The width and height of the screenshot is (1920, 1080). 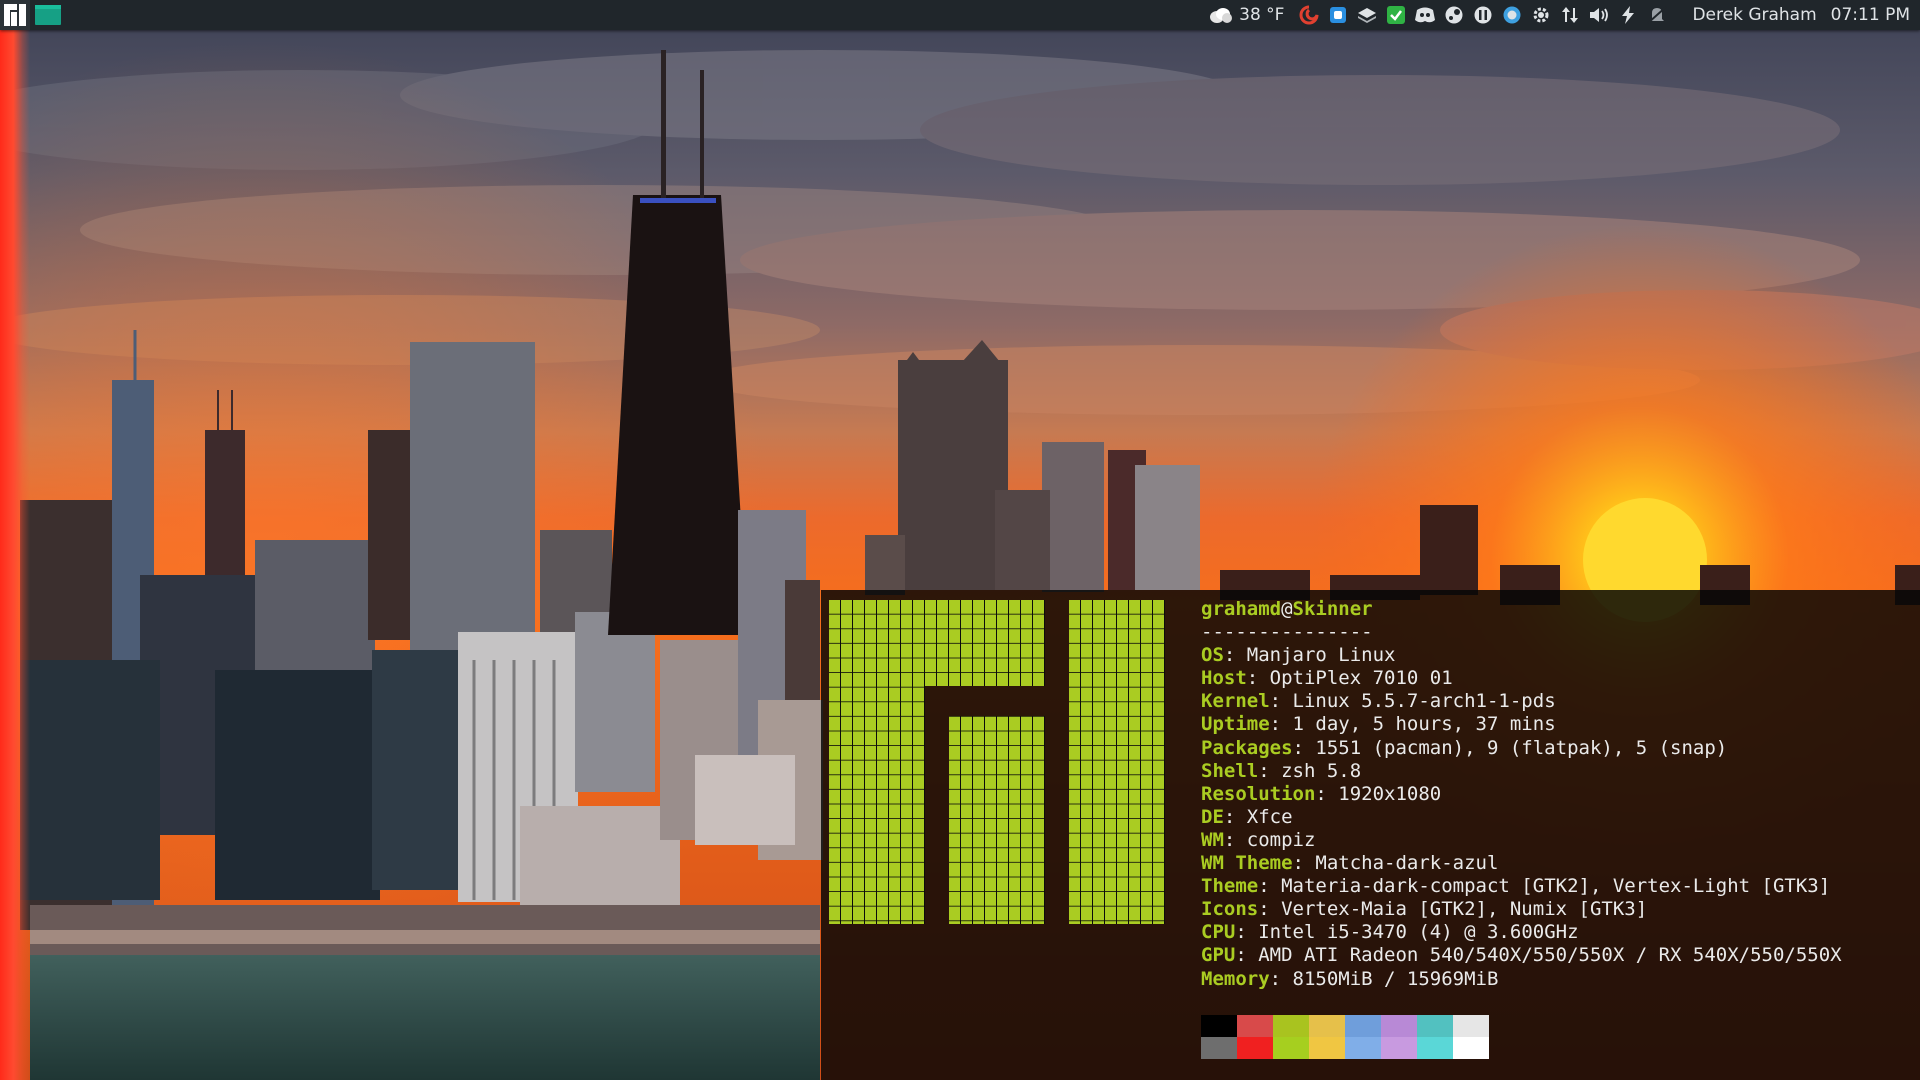 What do you see at coordinates (1521, 724) in the screenshot?
I see `info-row: Uptime: 1 day, 5 hours, 37 mins` at bounding box center [1521, 724].